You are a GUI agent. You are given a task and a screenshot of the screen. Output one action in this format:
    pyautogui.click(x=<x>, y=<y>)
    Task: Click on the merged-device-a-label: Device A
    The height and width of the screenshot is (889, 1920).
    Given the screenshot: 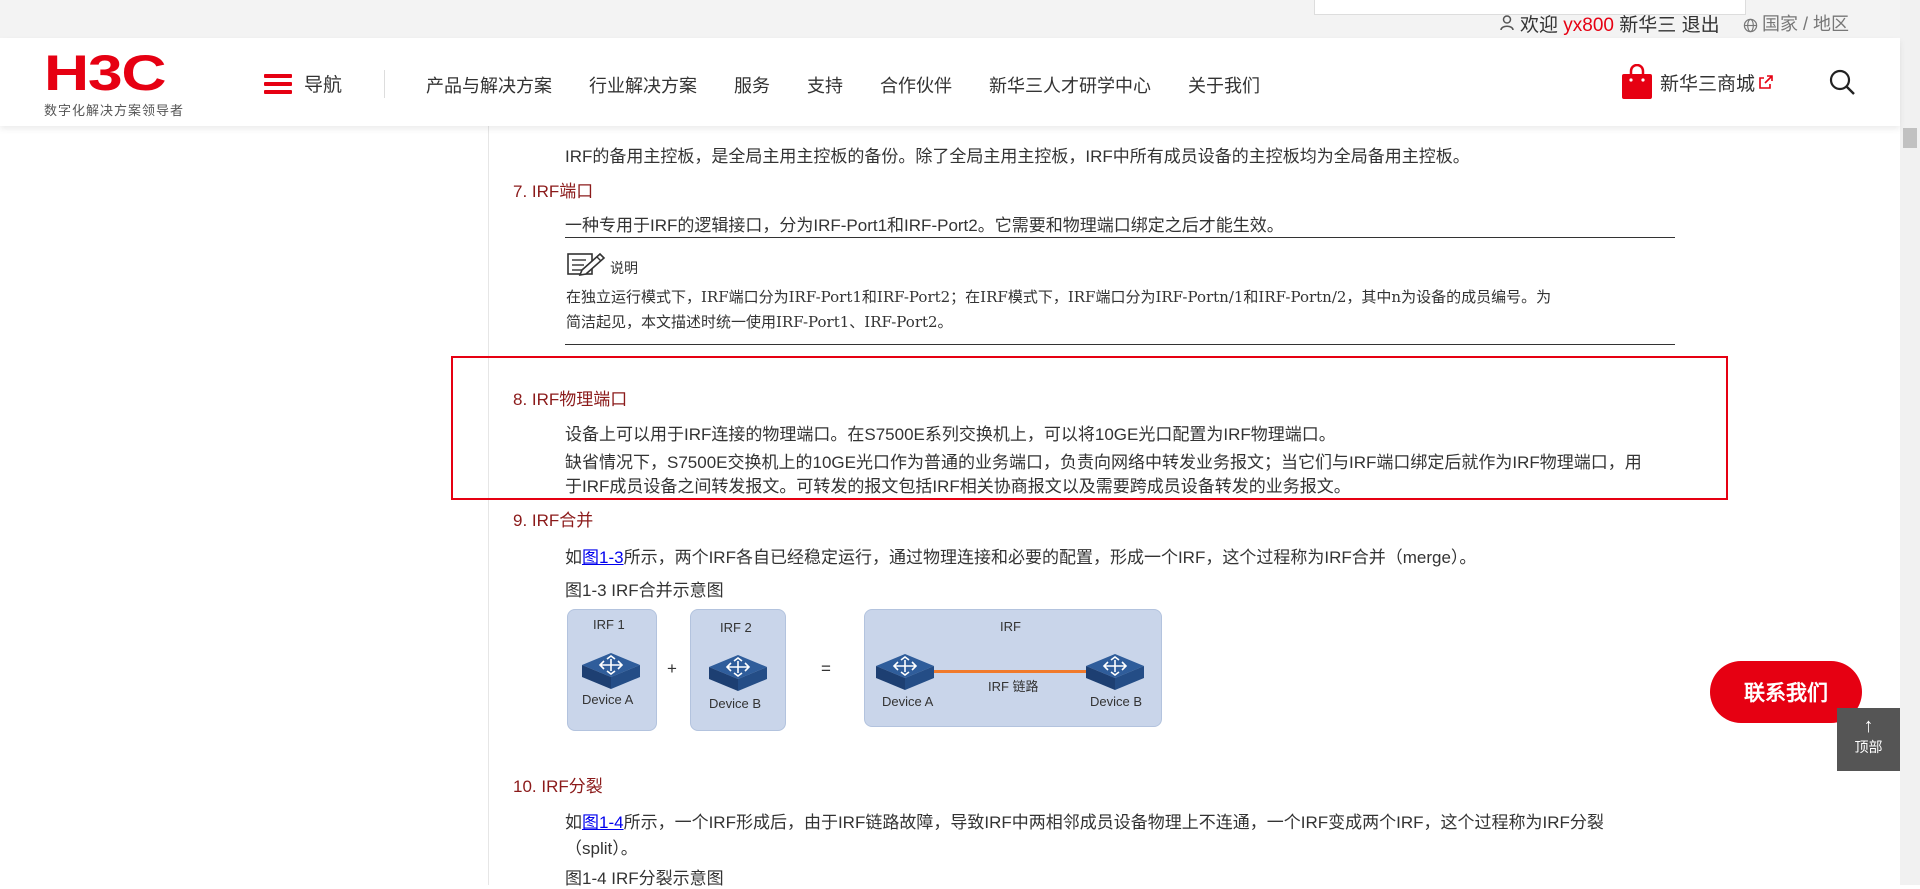 What is the action you would take?
    pyautogui.click(x=908, y=701)
    